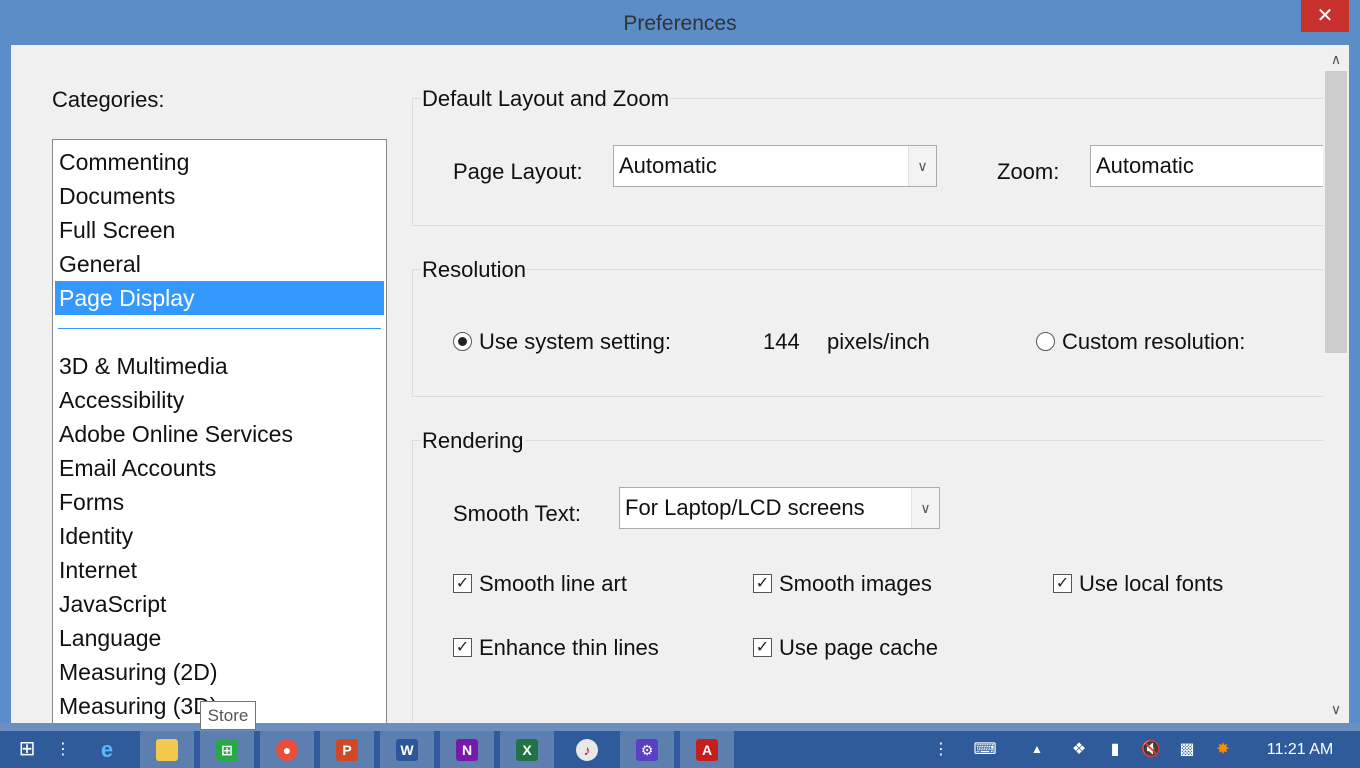 The width and height of the screenshot is (1360, 768). I want to click on store-icon: ⊞, so click(227, 749).